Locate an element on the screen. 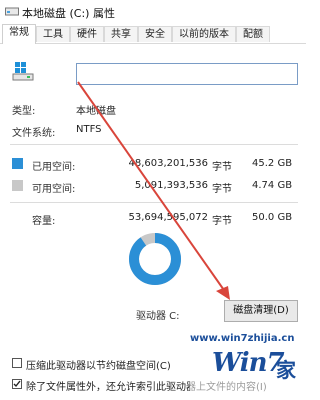 Image resolution: width=320 pixels, height=400 pixels. tab-bar: 常规 工具 硬件 共享 安全 以前的版本 配额 is located at coordinates (153, 34).